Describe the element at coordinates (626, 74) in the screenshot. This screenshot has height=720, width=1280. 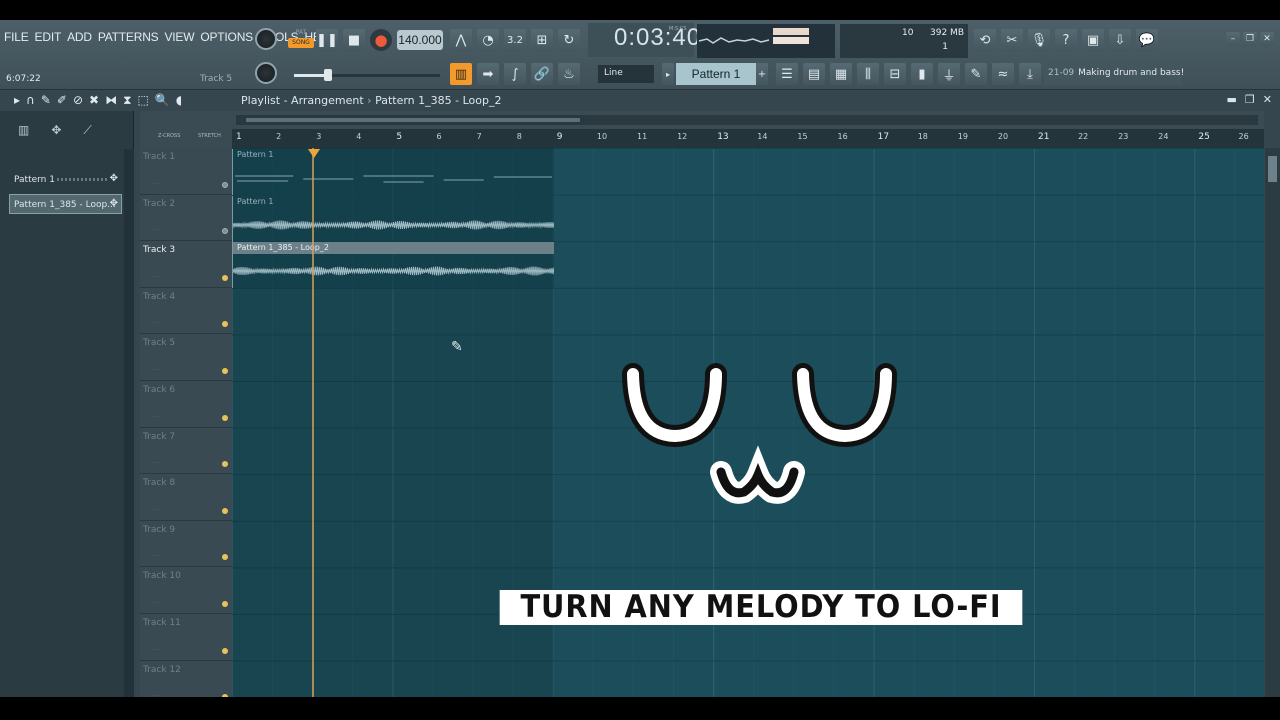
I see `snap-selector: Line` at that location.